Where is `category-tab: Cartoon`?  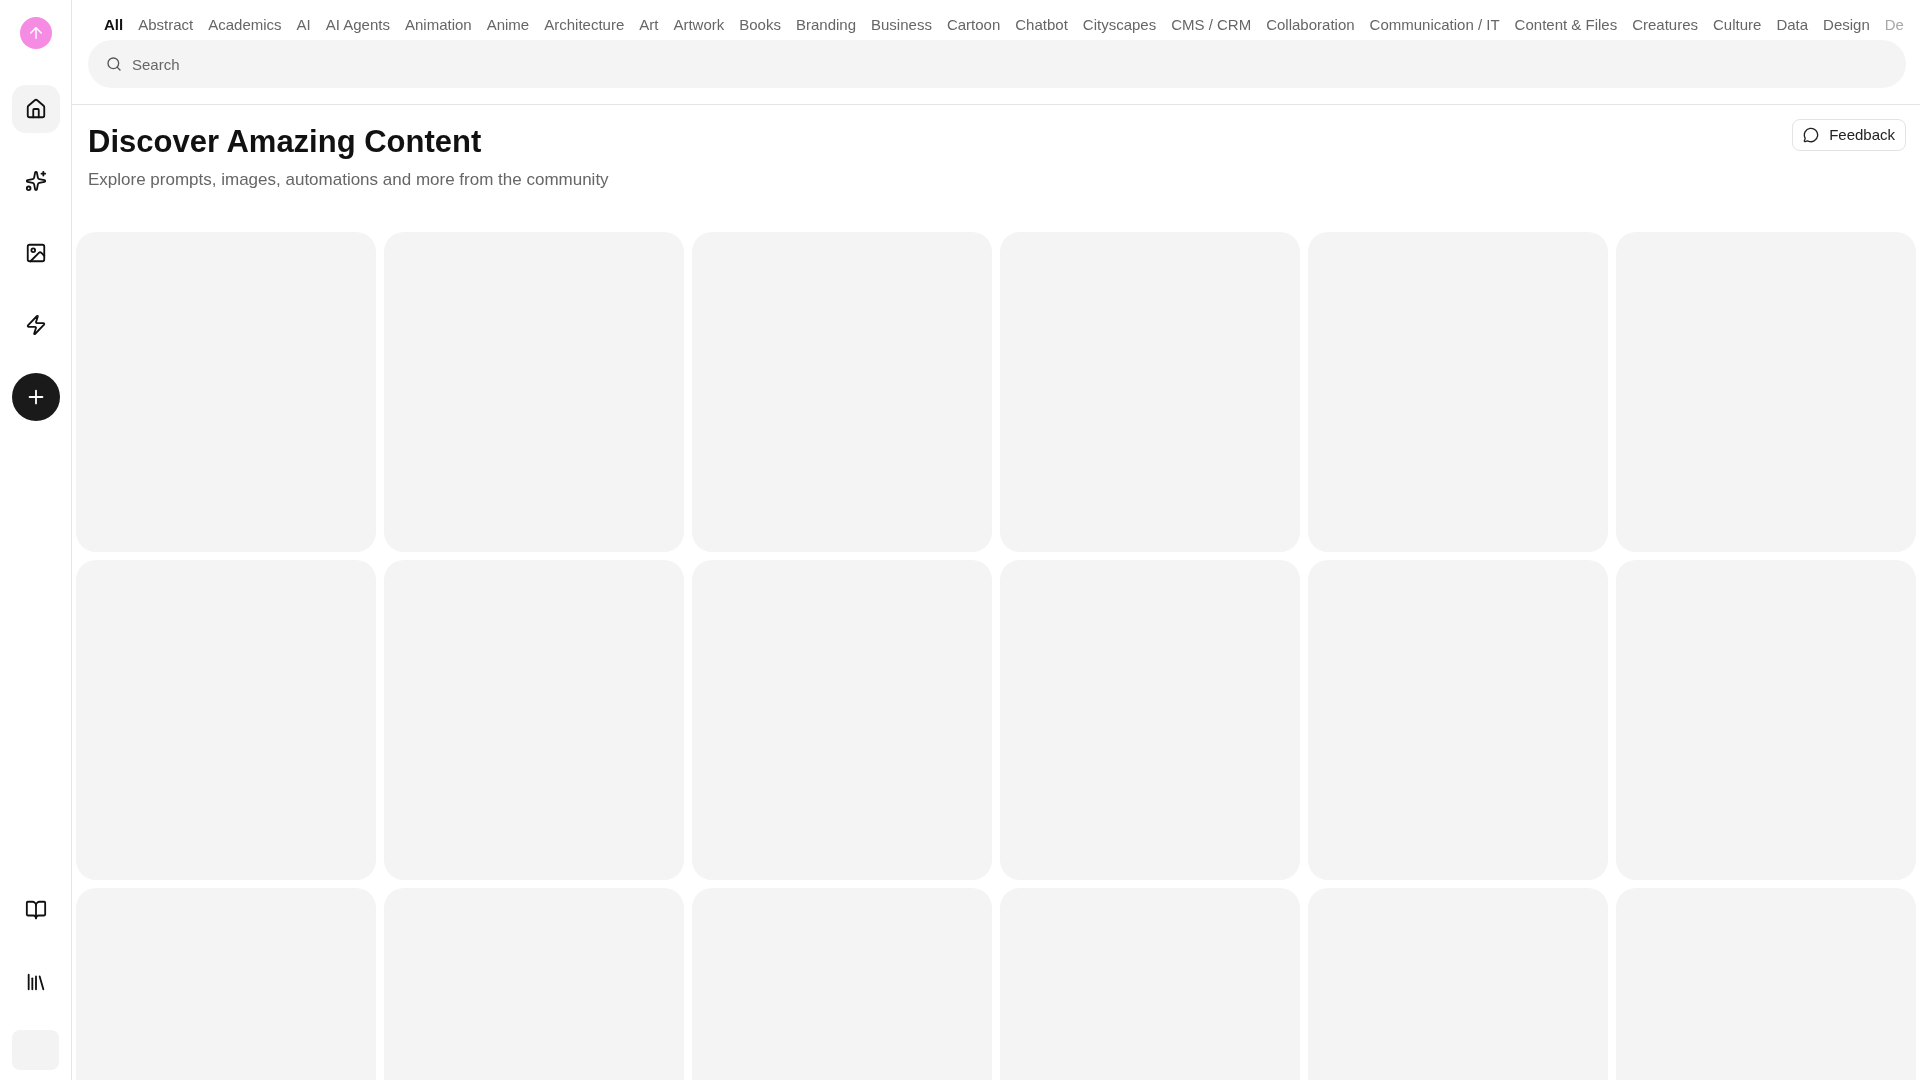 category-tab: Cartoon is located at coordinates (973, 24).